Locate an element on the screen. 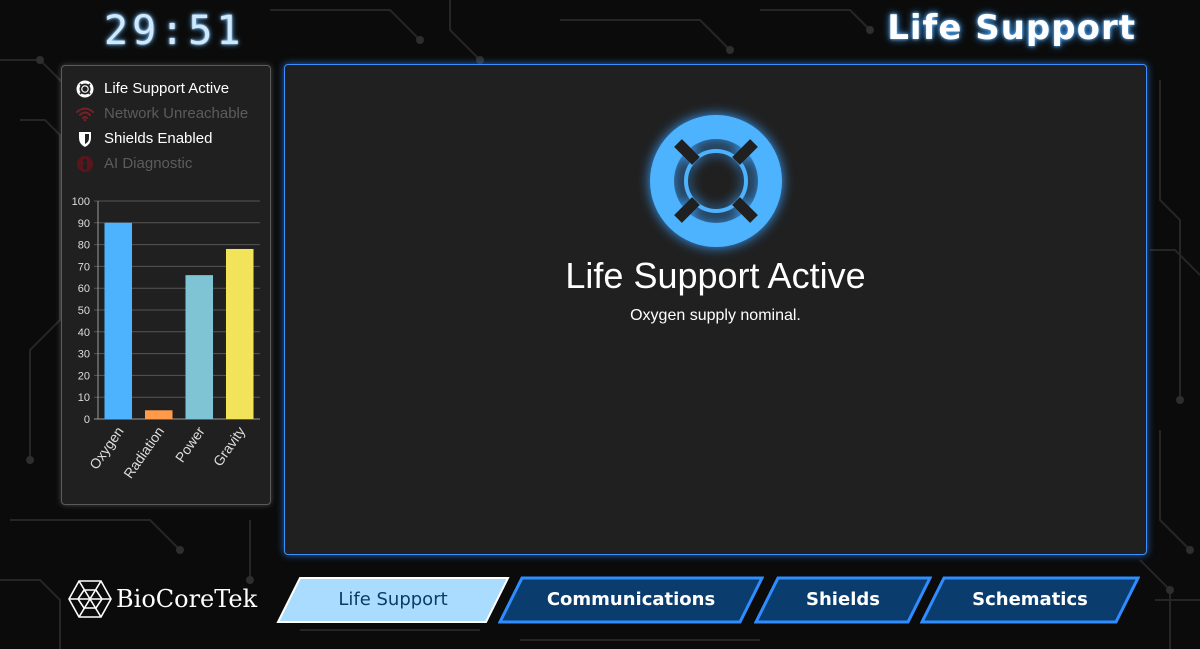 This screenshot has height=649, width=1200. tab-label: Communications is located at coordinates (631, 599).